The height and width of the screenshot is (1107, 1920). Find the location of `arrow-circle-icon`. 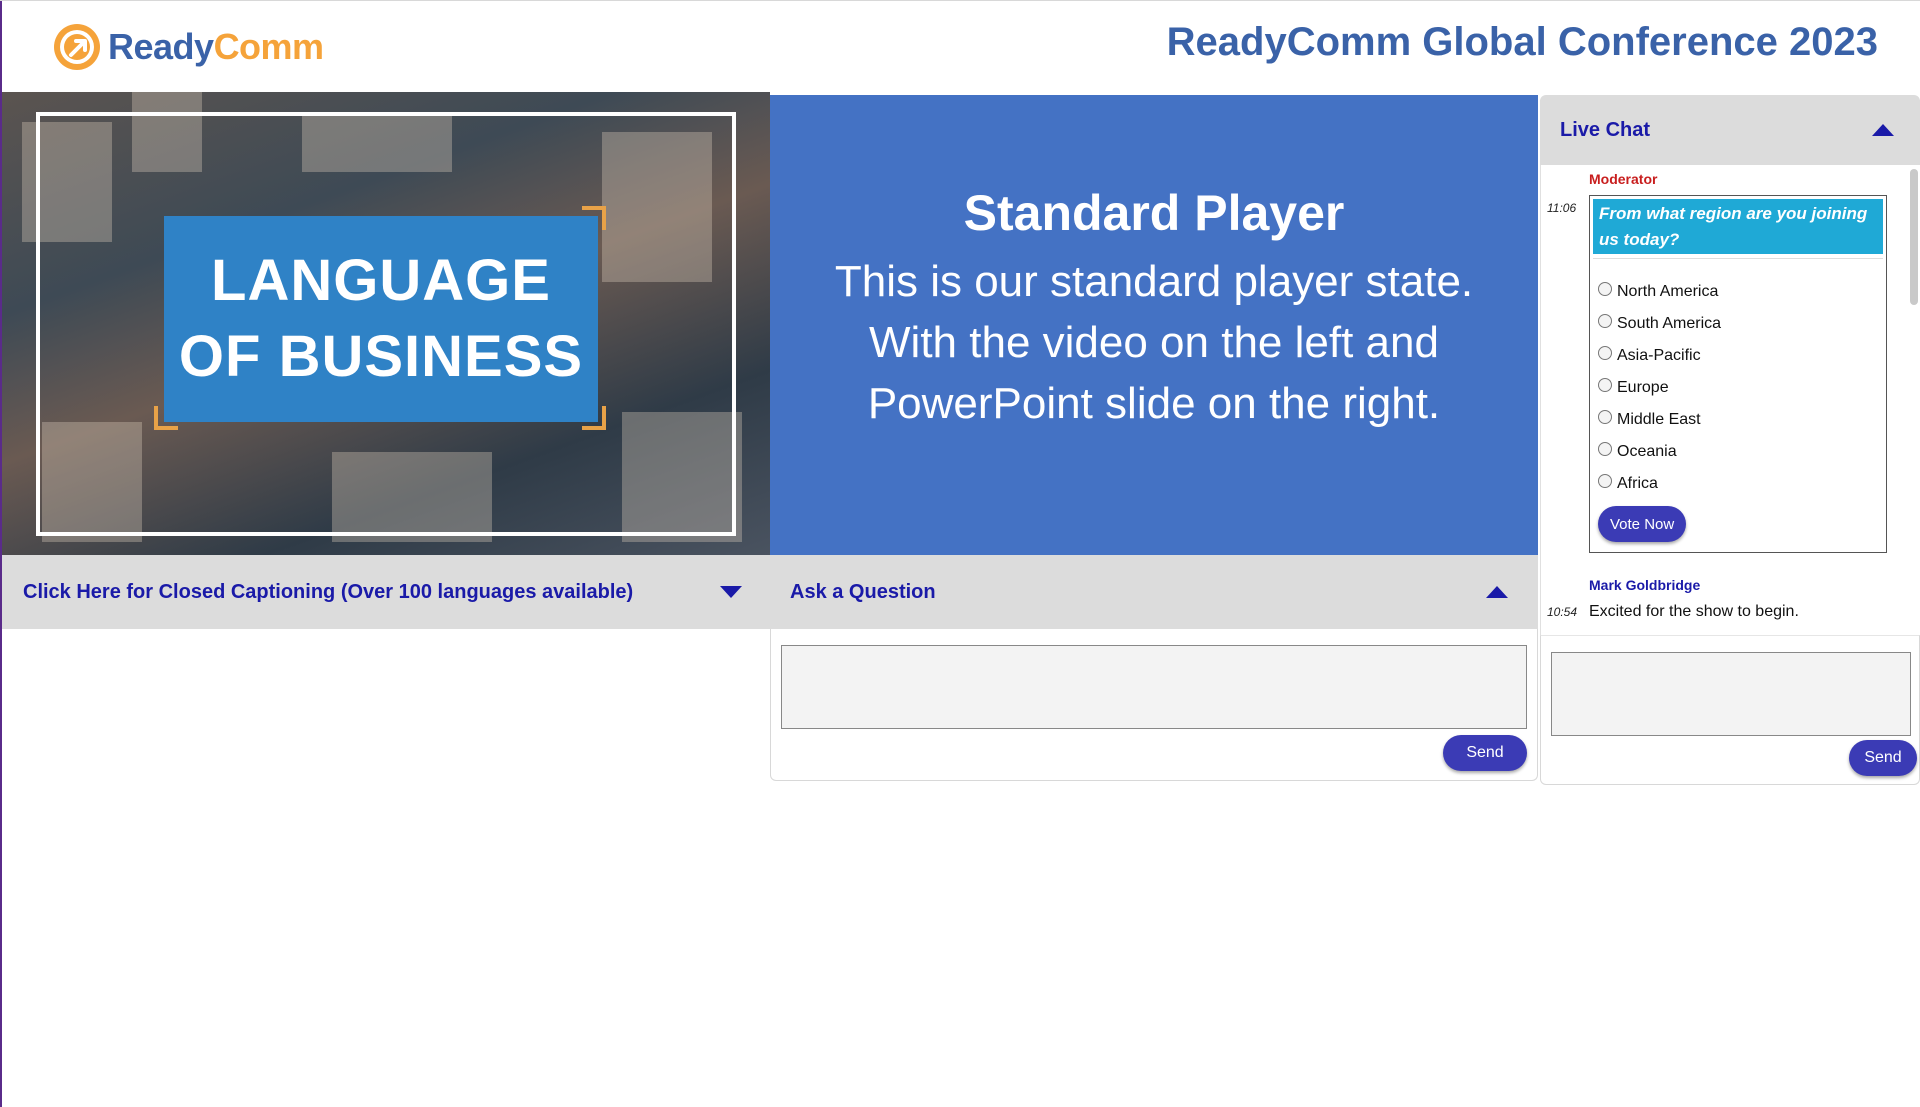

arrow-circle-icon is located at coordinates (77, 47).